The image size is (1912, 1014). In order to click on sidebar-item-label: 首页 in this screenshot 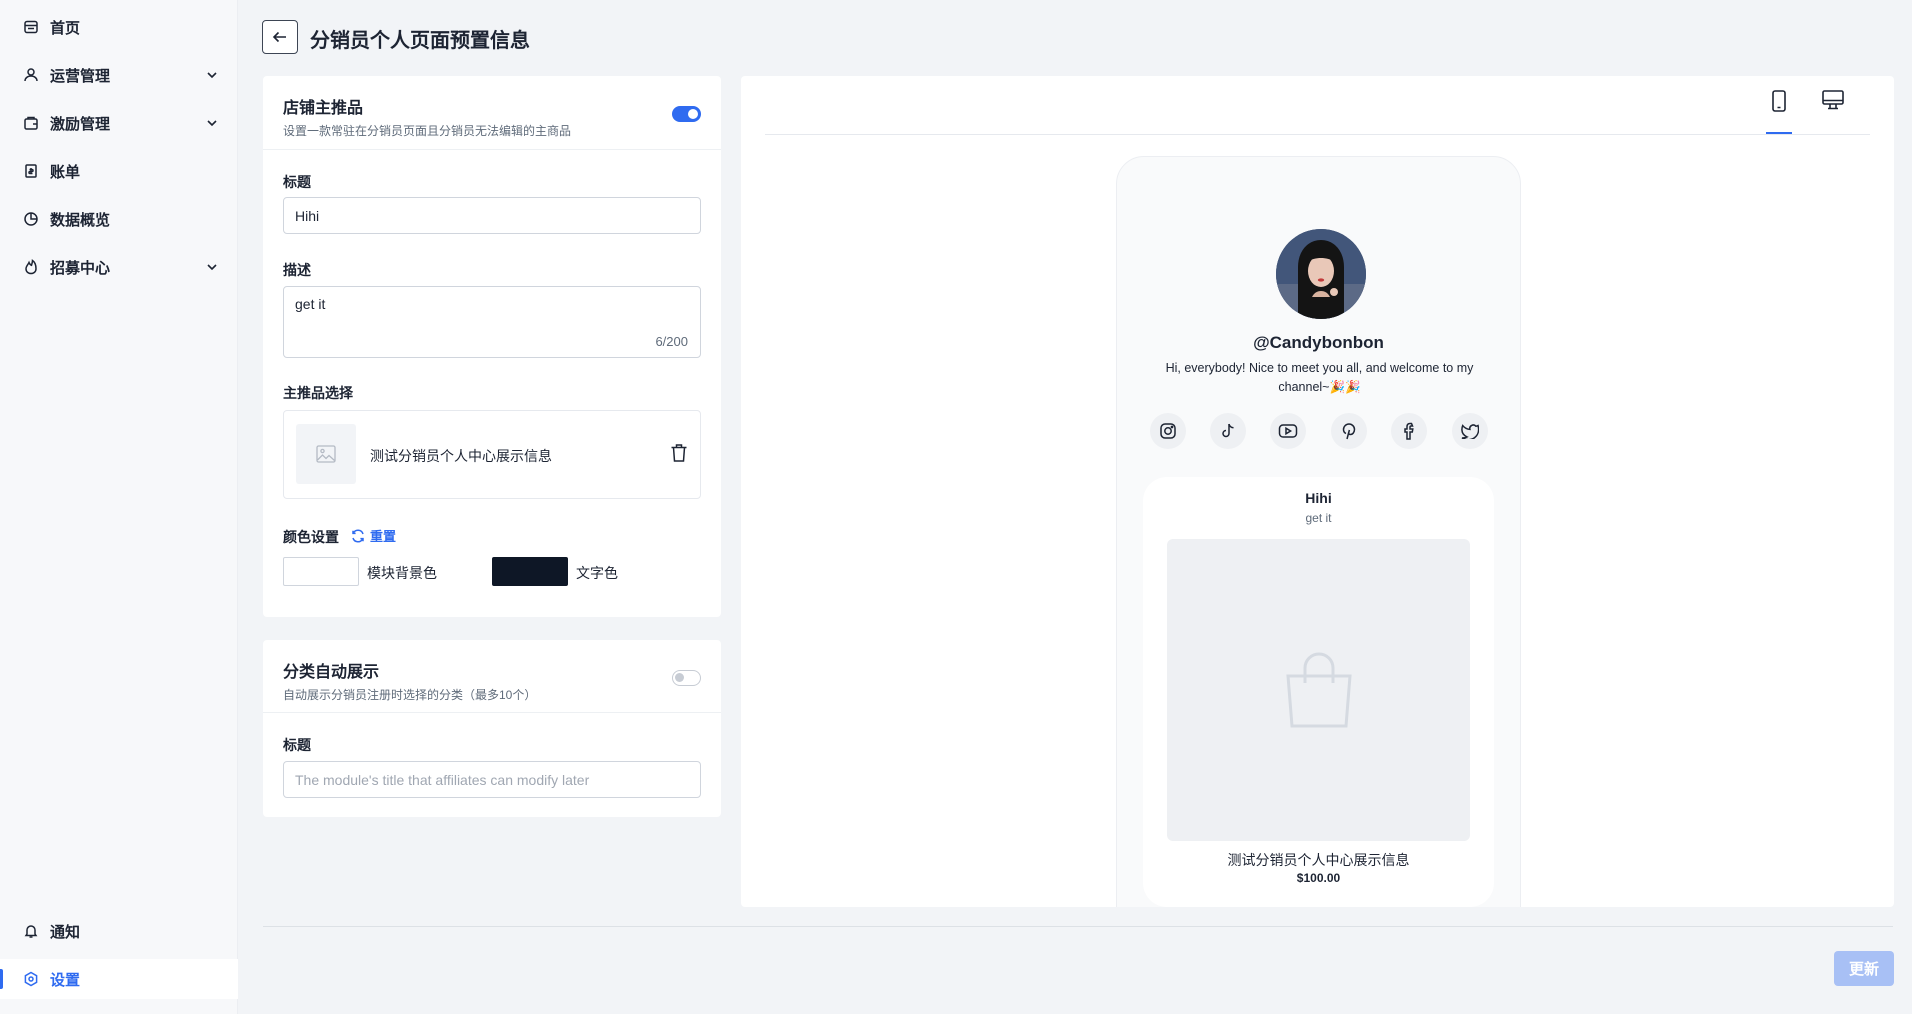, I will do `click(65, 28)`.